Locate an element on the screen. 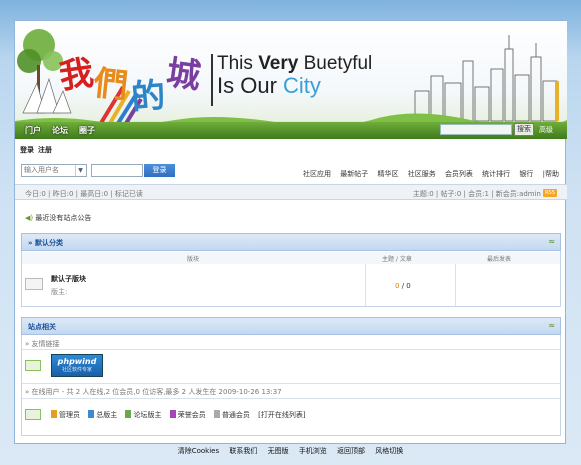 Image resolution: width=581 pixels, height=465 pixels. topnav-stats: 统计排行 is located at coordinates (496, 174).